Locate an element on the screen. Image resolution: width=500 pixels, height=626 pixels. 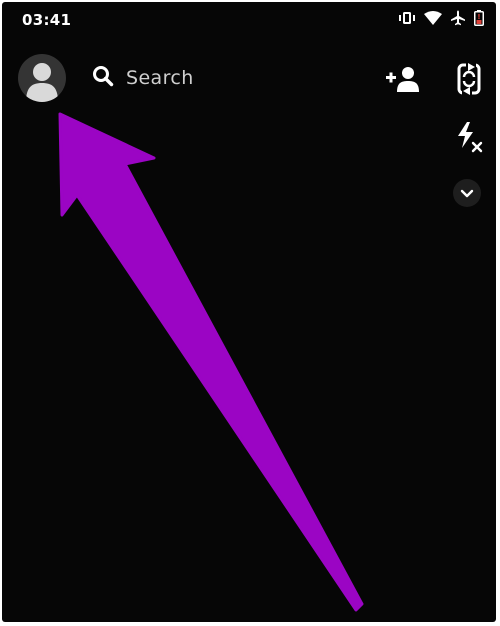
chevron-down-icon is located at coordinates (467, 200).